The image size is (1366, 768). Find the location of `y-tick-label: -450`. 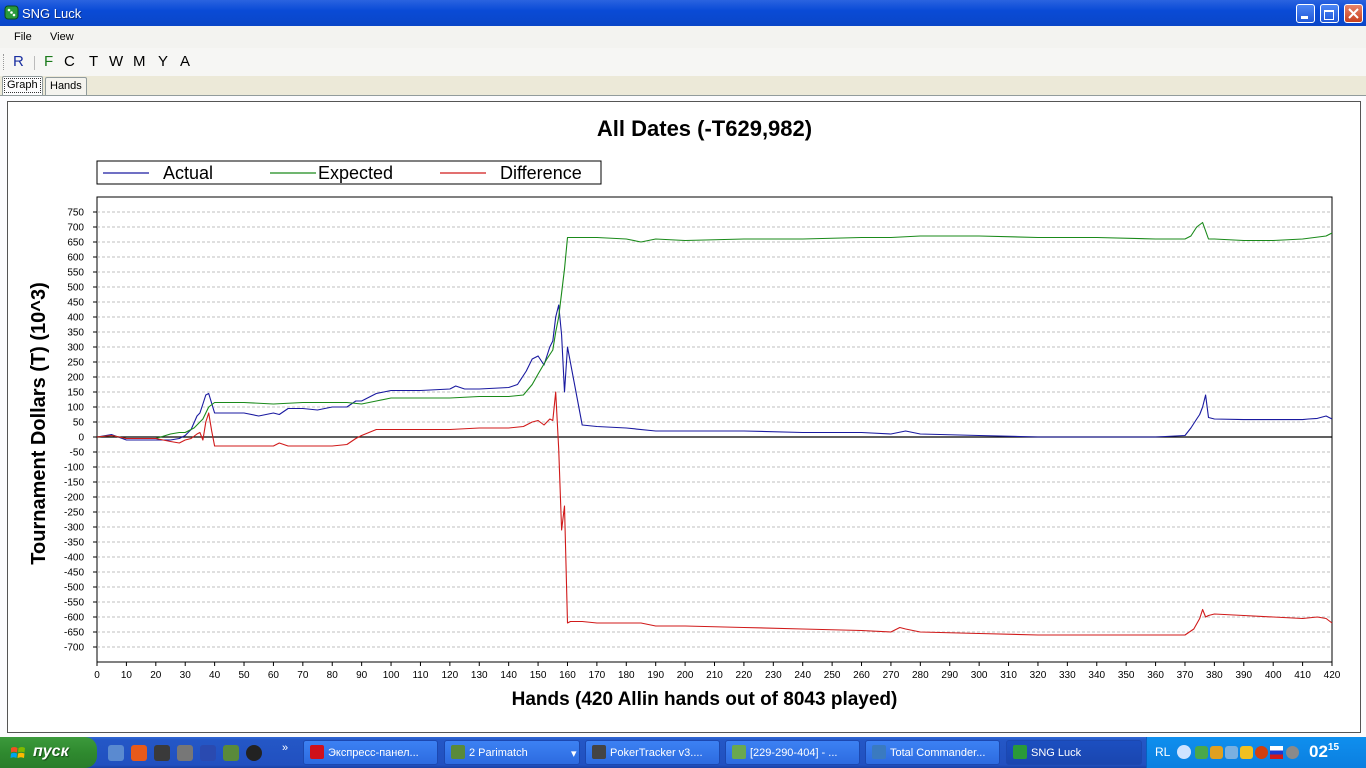

y-tick-label: -450 is located at coordinates (74, 573).